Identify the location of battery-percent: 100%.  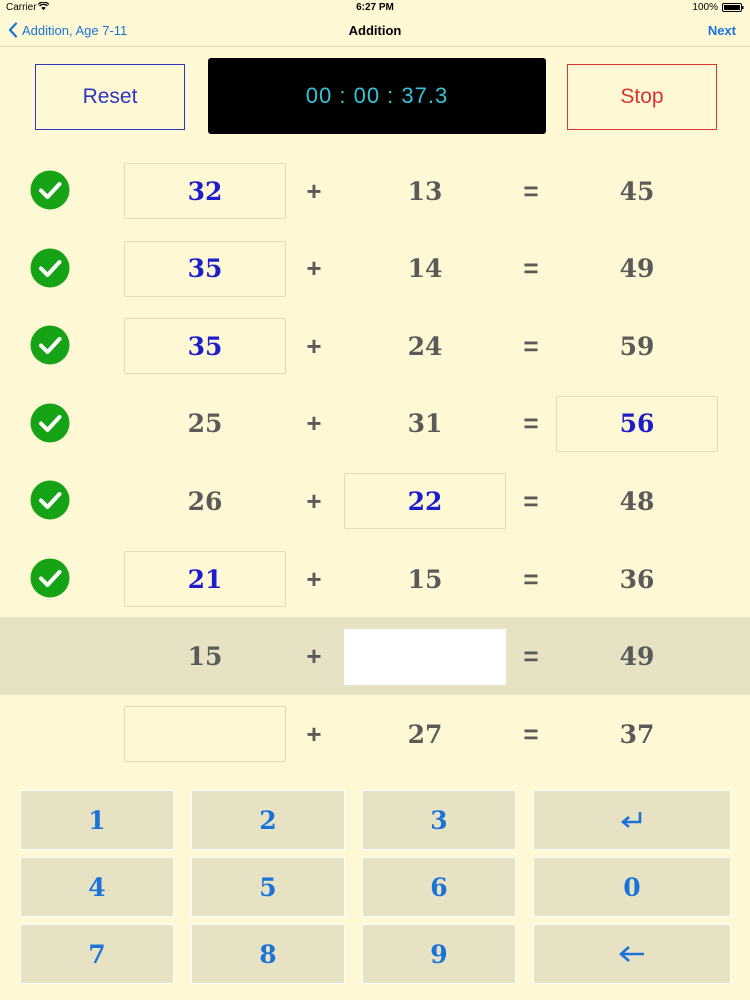
(705, 7).